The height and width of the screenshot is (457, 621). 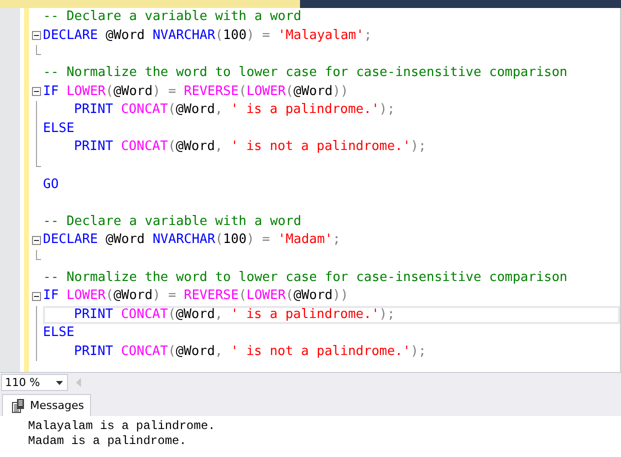 What do you see at coordinates (59, 382) in the screenshot?
I see `caret-icon` at bounding box center [59, 382].